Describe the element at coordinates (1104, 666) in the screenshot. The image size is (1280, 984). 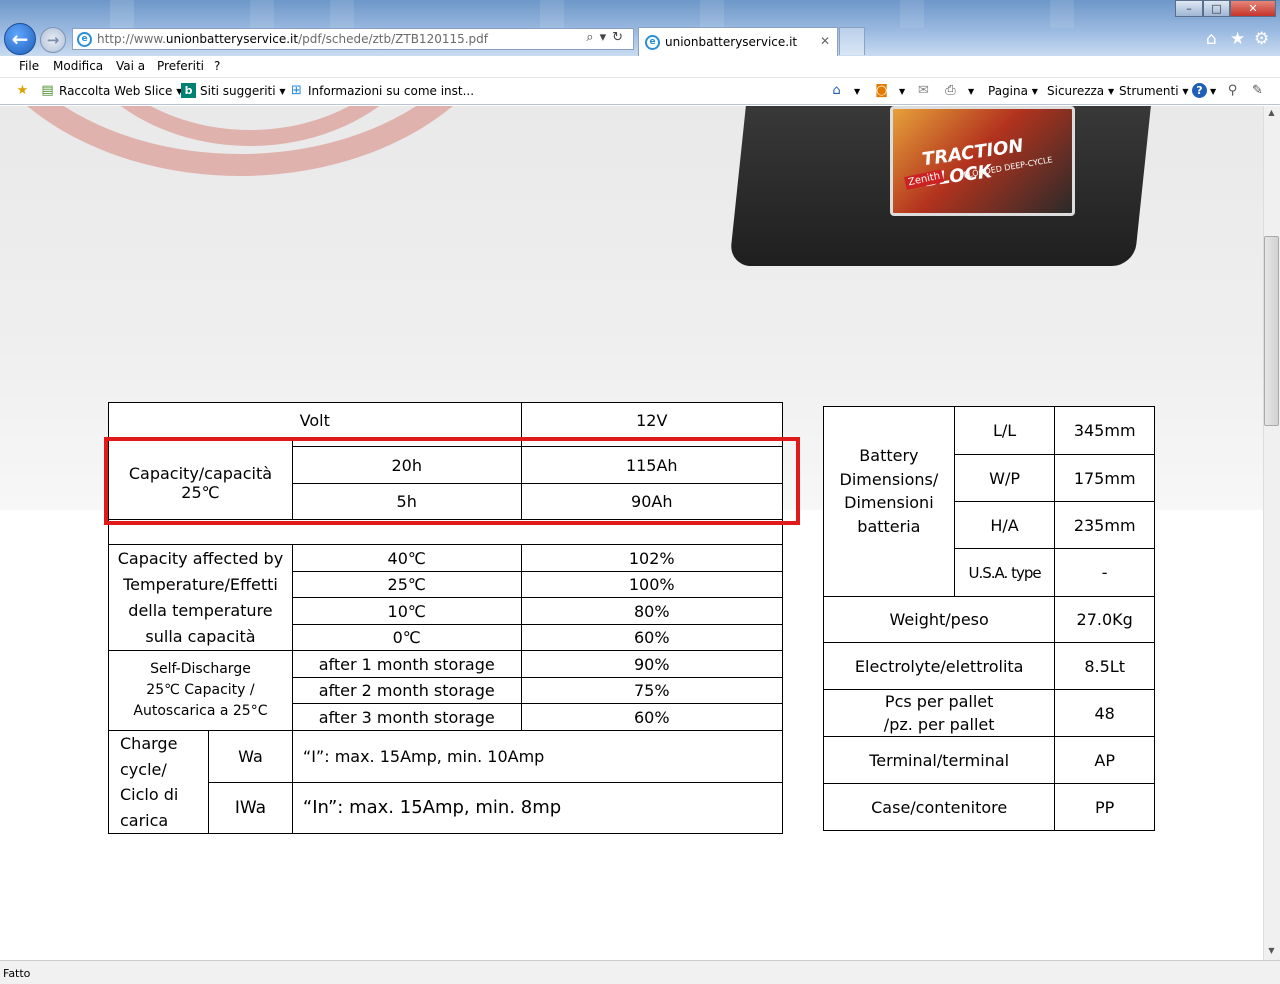
I see `spec-value: 8.5Lt` at that location.